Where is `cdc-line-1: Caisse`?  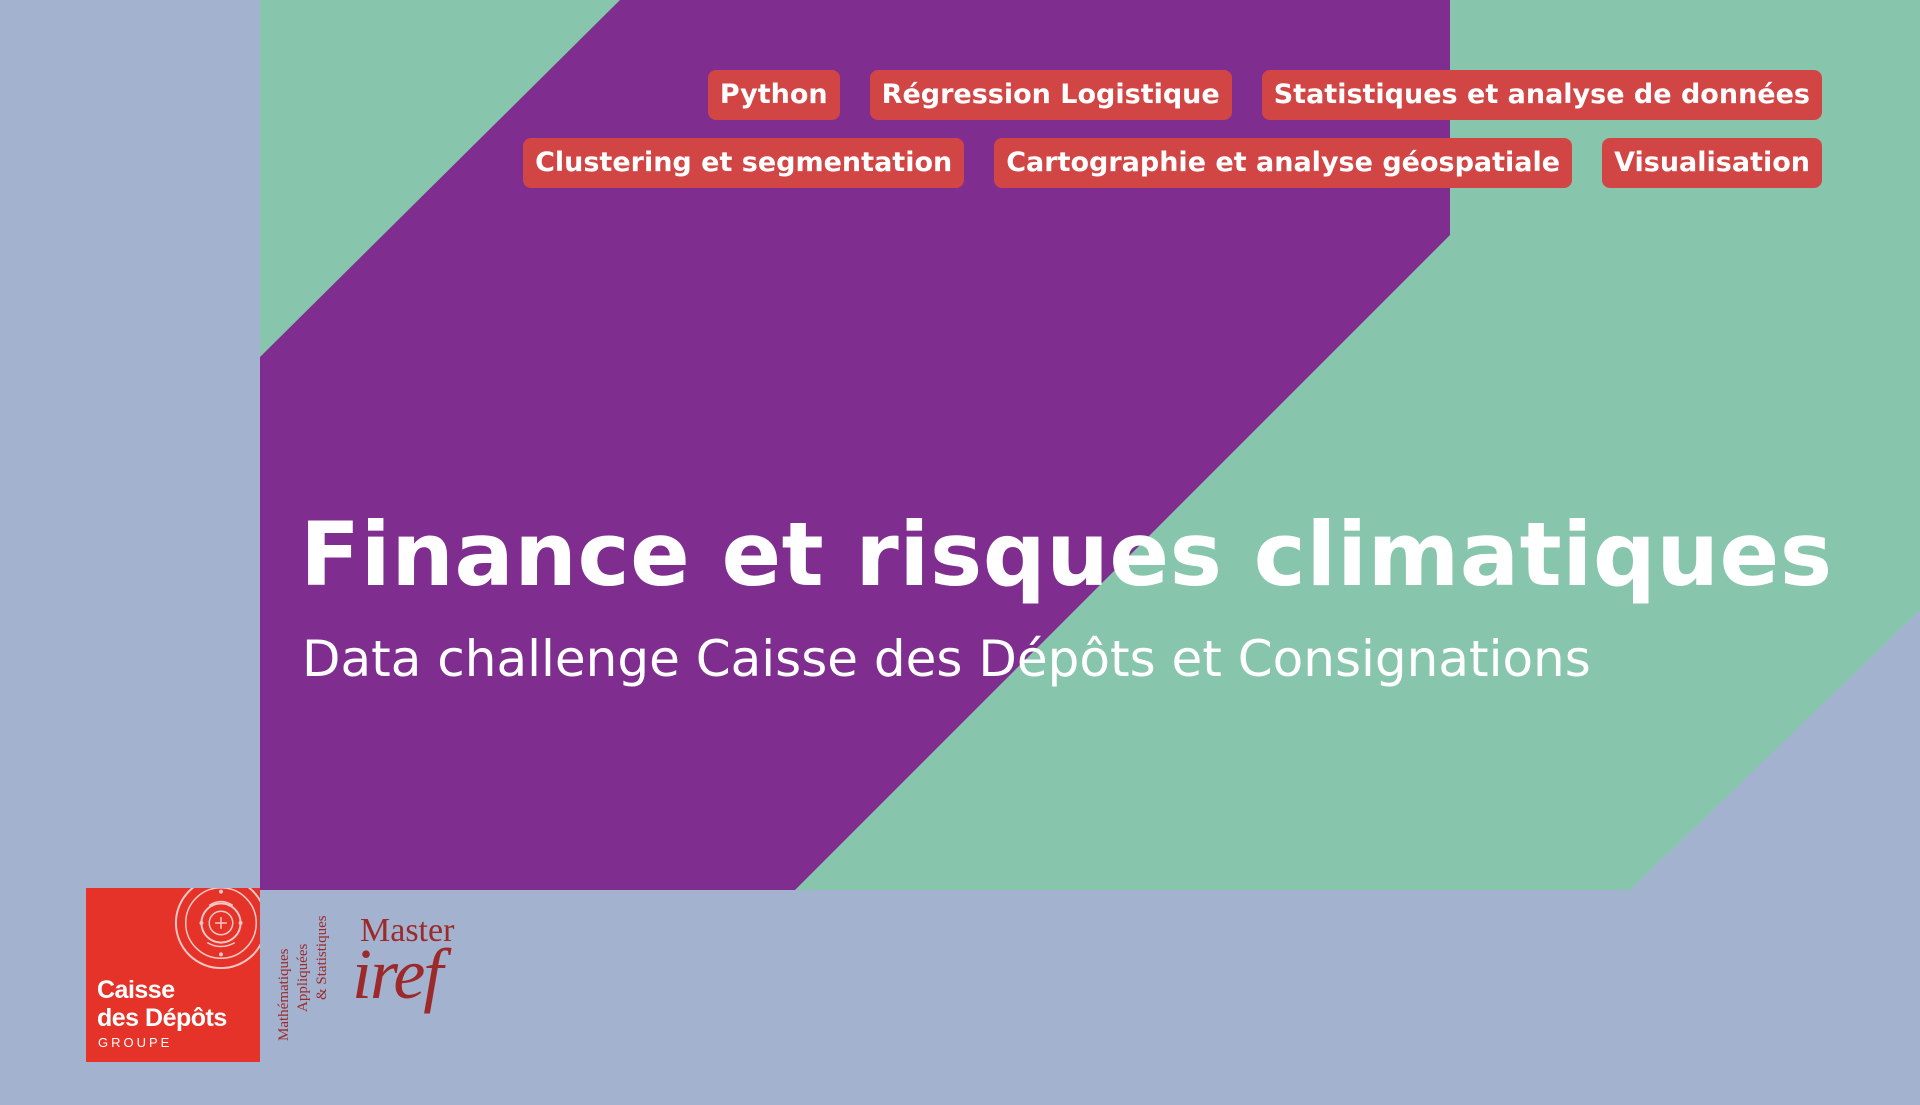 cdc-line-1: Caisse is located at coordinates (136, 990).